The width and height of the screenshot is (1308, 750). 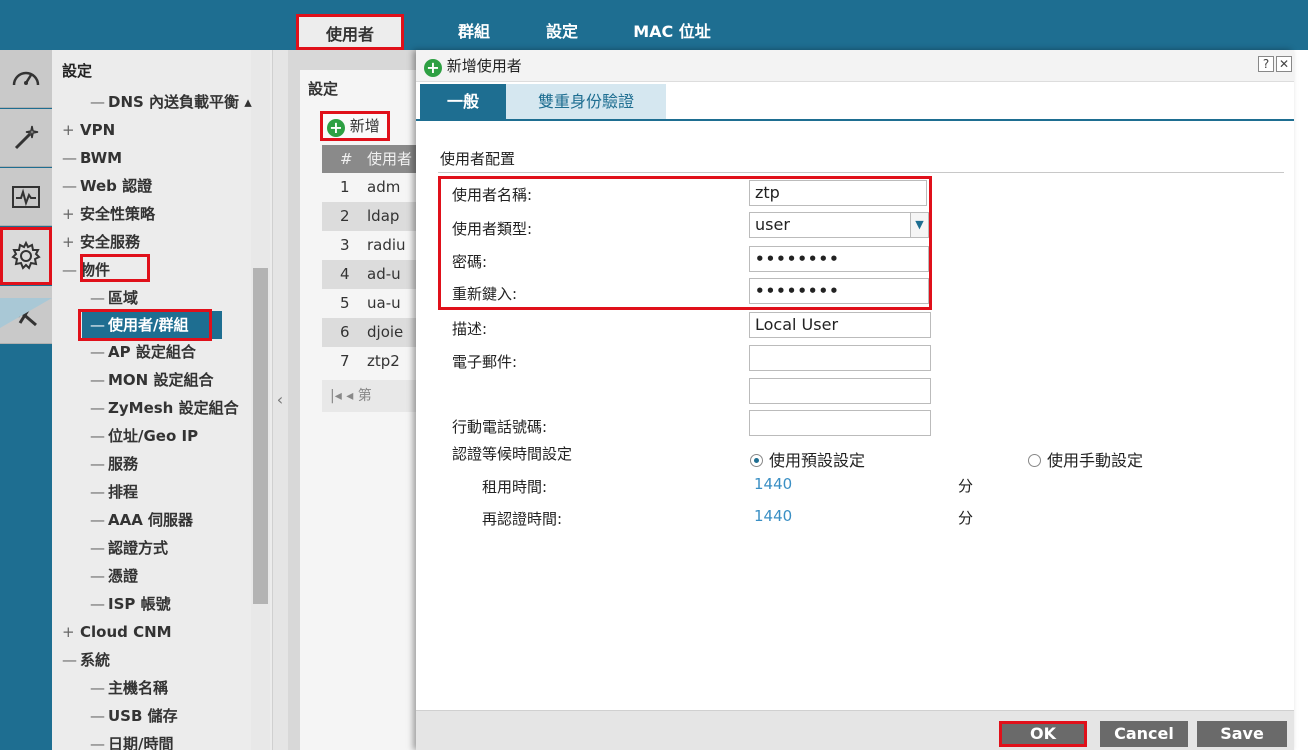 I want to click on tab-users: 使用者, so click(x=350, y=32).